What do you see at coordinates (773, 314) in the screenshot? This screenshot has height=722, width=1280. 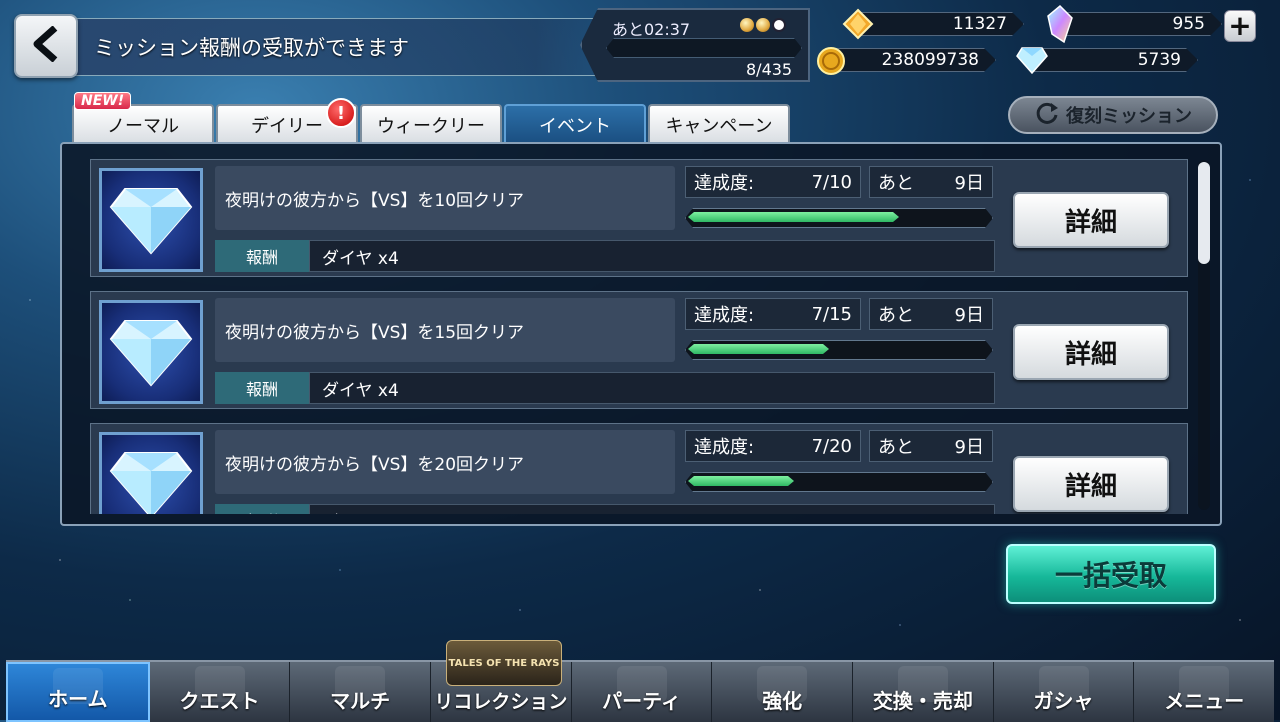 I see `progress-display: 達成度: 7/15` at bounding box center [773, 314].